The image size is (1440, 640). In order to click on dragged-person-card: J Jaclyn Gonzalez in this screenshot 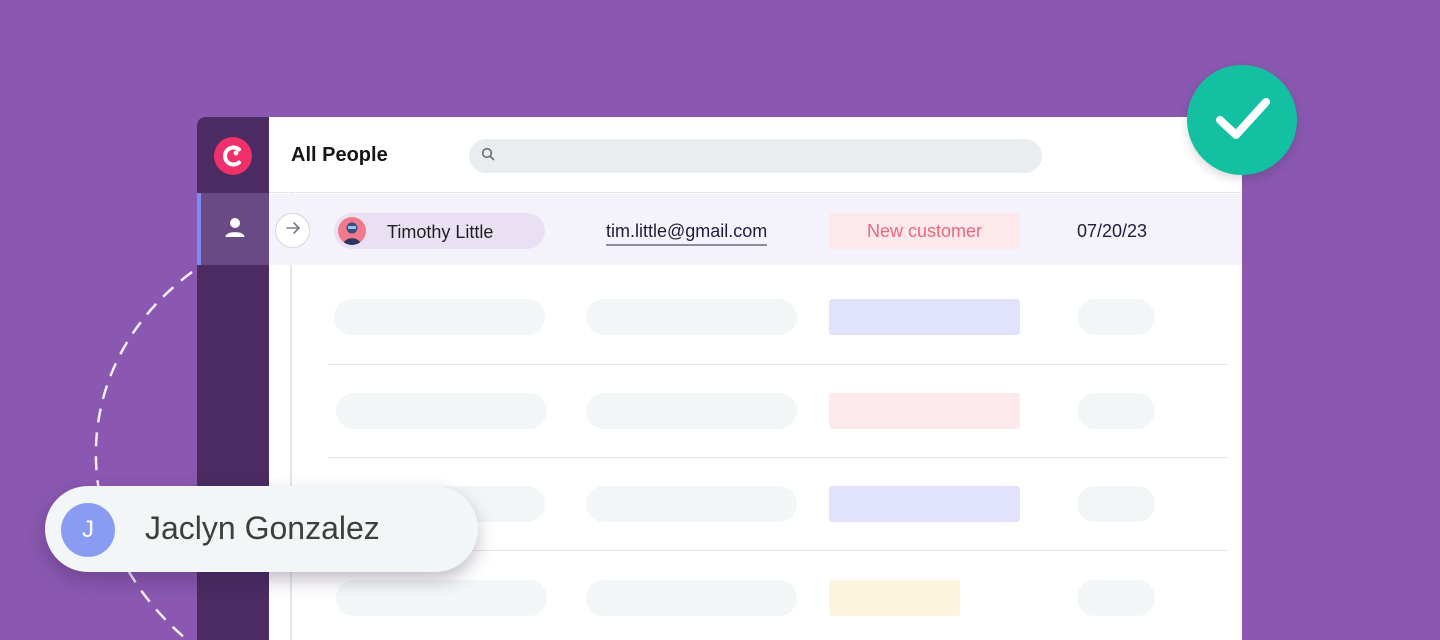, I will do `click(261, 529)`.